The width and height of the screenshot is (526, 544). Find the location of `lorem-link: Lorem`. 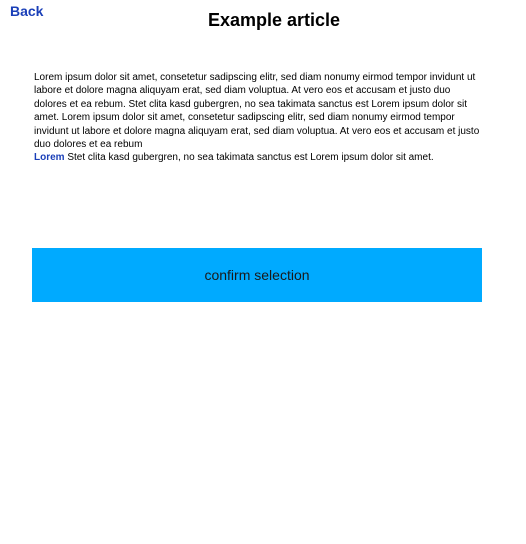

lorem-link: Lorem is located at coordinates (49, 157).